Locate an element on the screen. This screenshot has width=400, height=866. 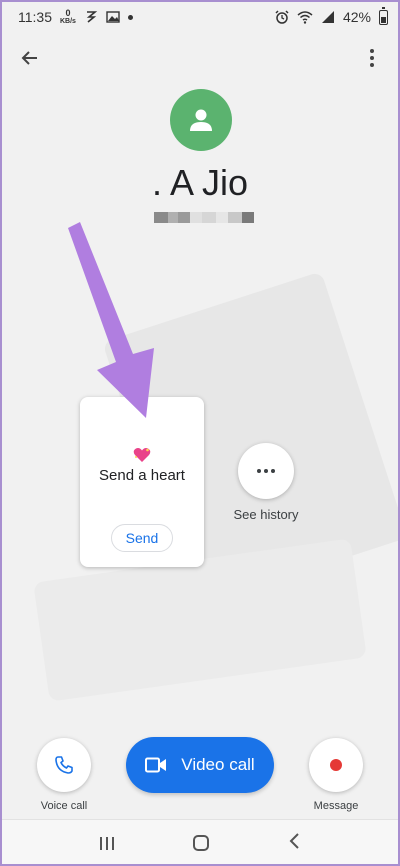
phone-icon is located at coordinates (64, 765).